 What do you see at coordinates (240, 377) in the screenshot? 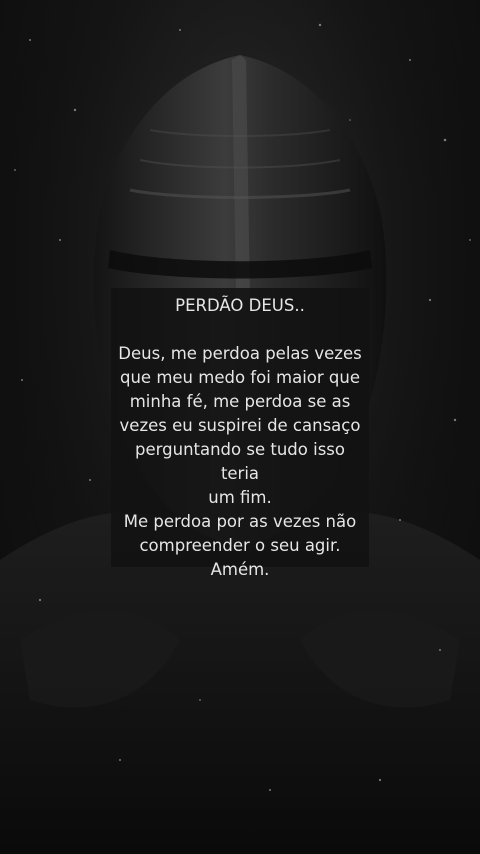
I see `prayer-line: que meu medo foi maior que` at bounding box center [240, 377].